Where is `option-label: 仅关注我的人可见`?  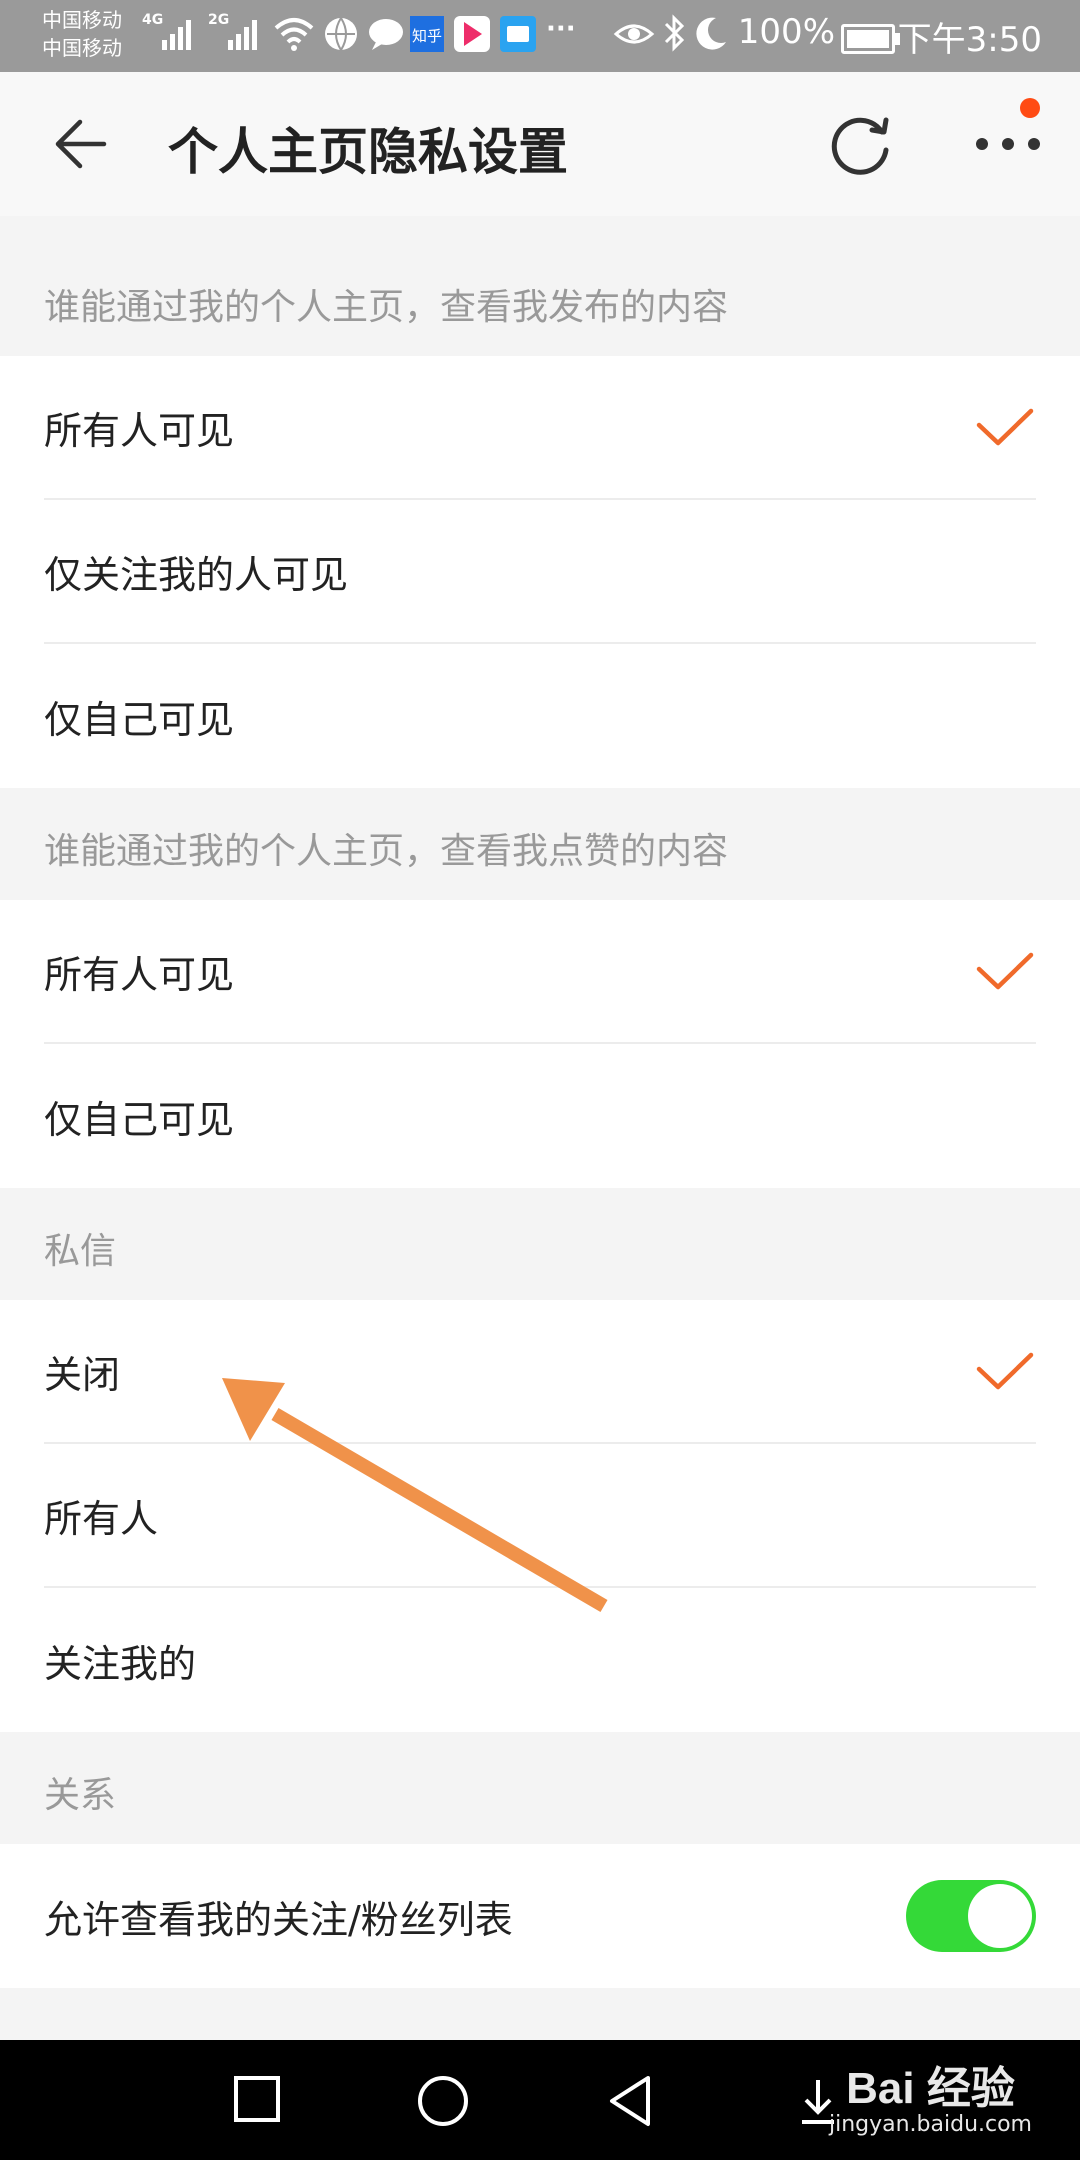
option-label: 仅关注我的人可见 is located at coordinates (196, 574).